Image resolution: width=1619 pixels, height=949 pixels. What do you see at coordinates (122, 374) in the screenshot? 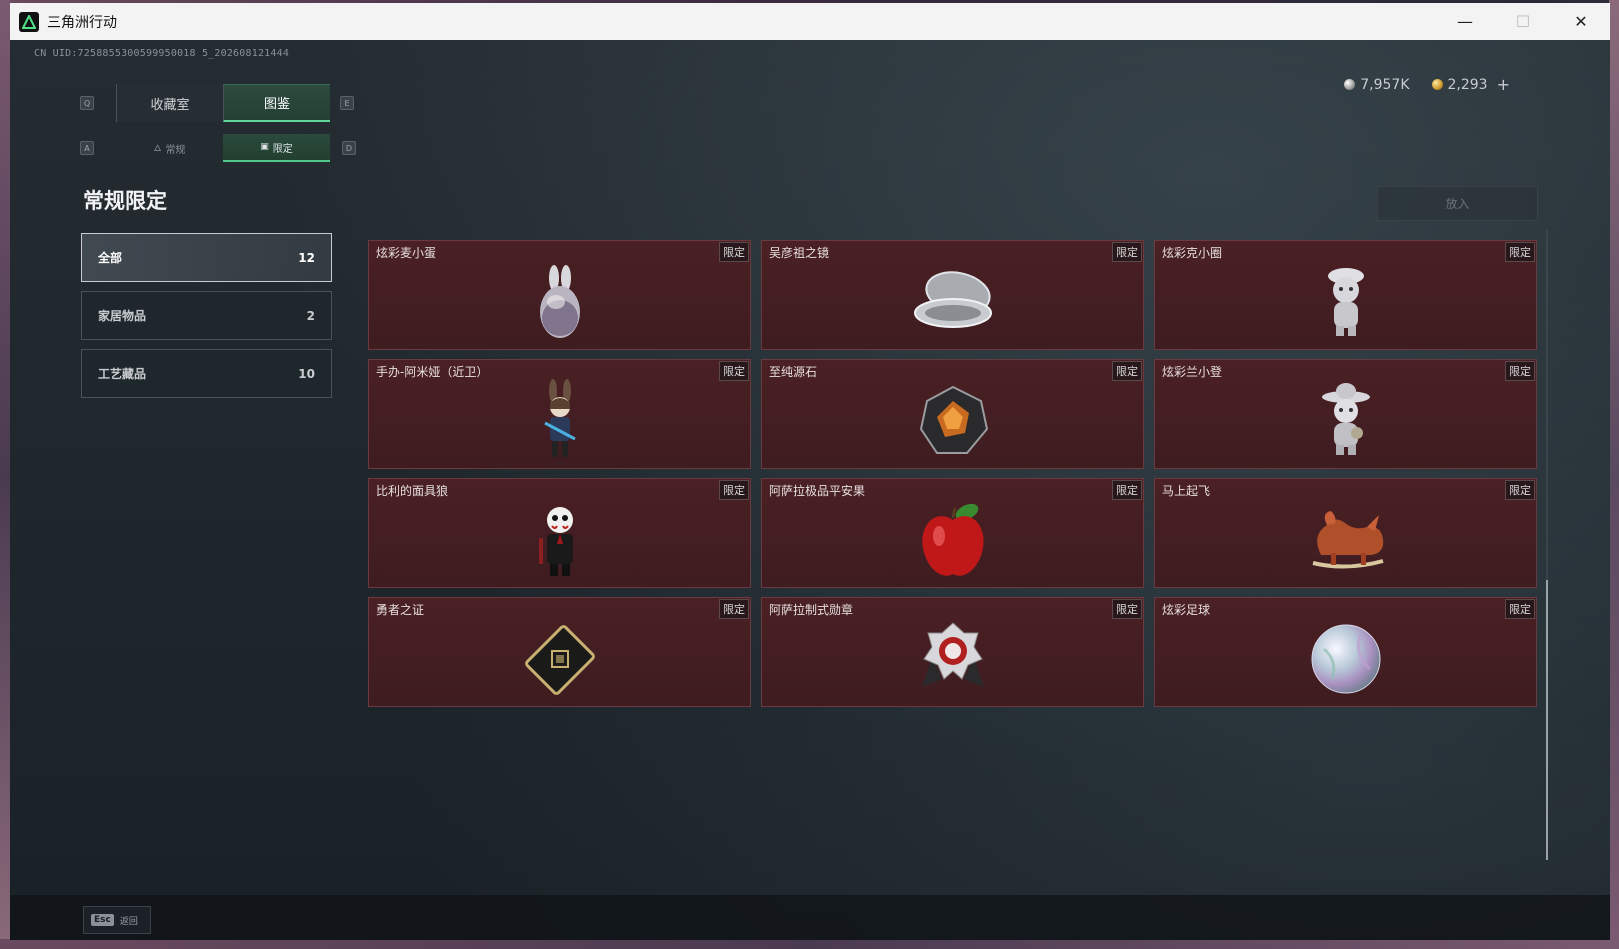
I see `category-label: 工艺藏品` at bounding box center [122, 374].